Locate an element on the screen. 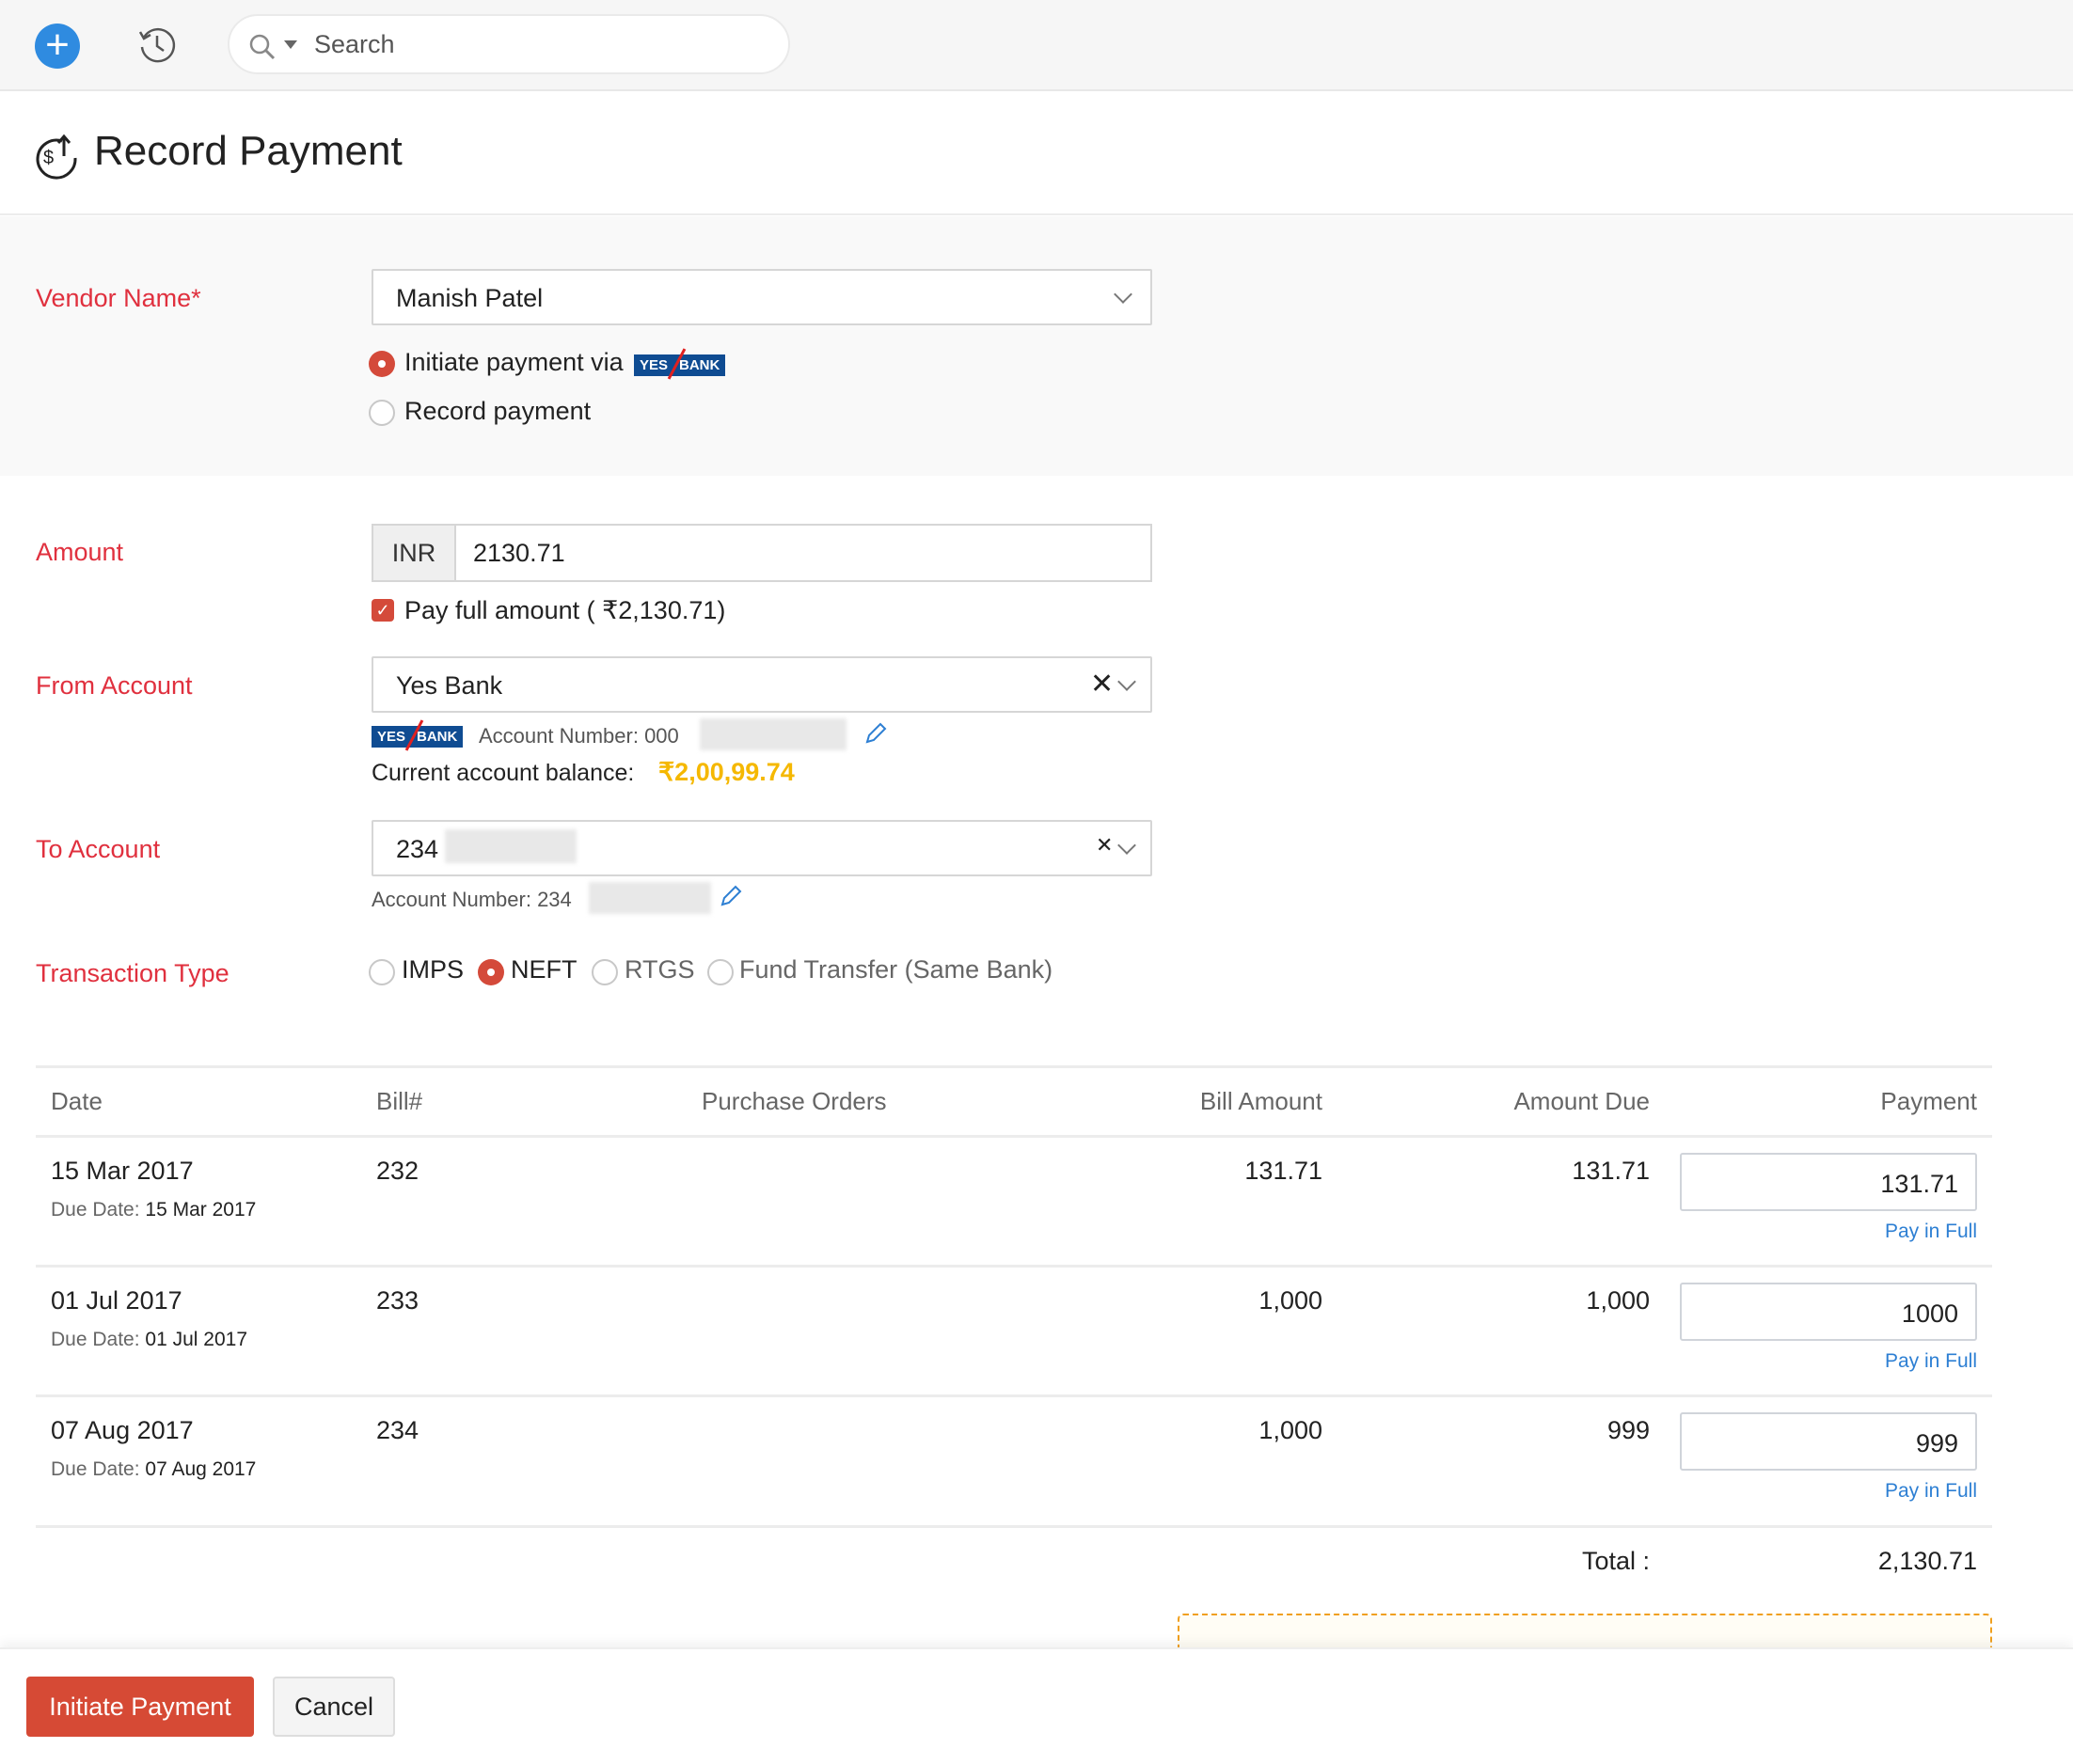  from-account-number: Account Number: 000 is located at coordinates (579, 736).